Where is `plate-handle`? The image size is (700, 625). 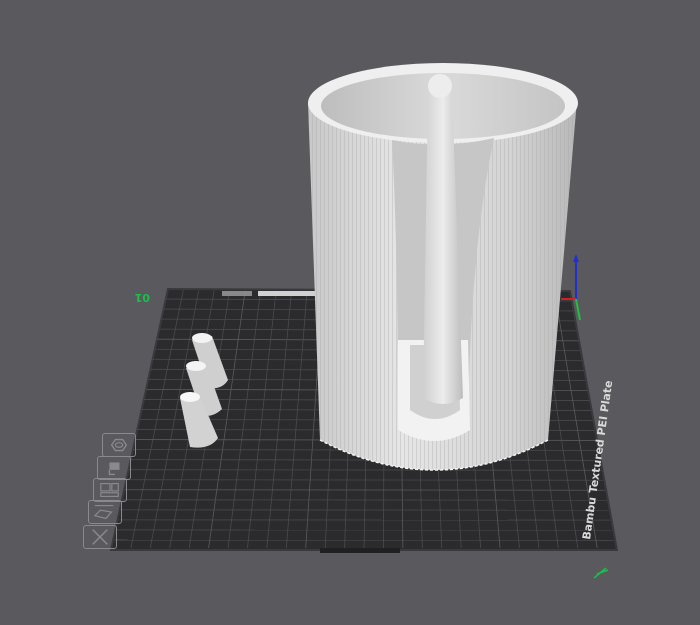
plate-handle is located at coordinates (360, 550).